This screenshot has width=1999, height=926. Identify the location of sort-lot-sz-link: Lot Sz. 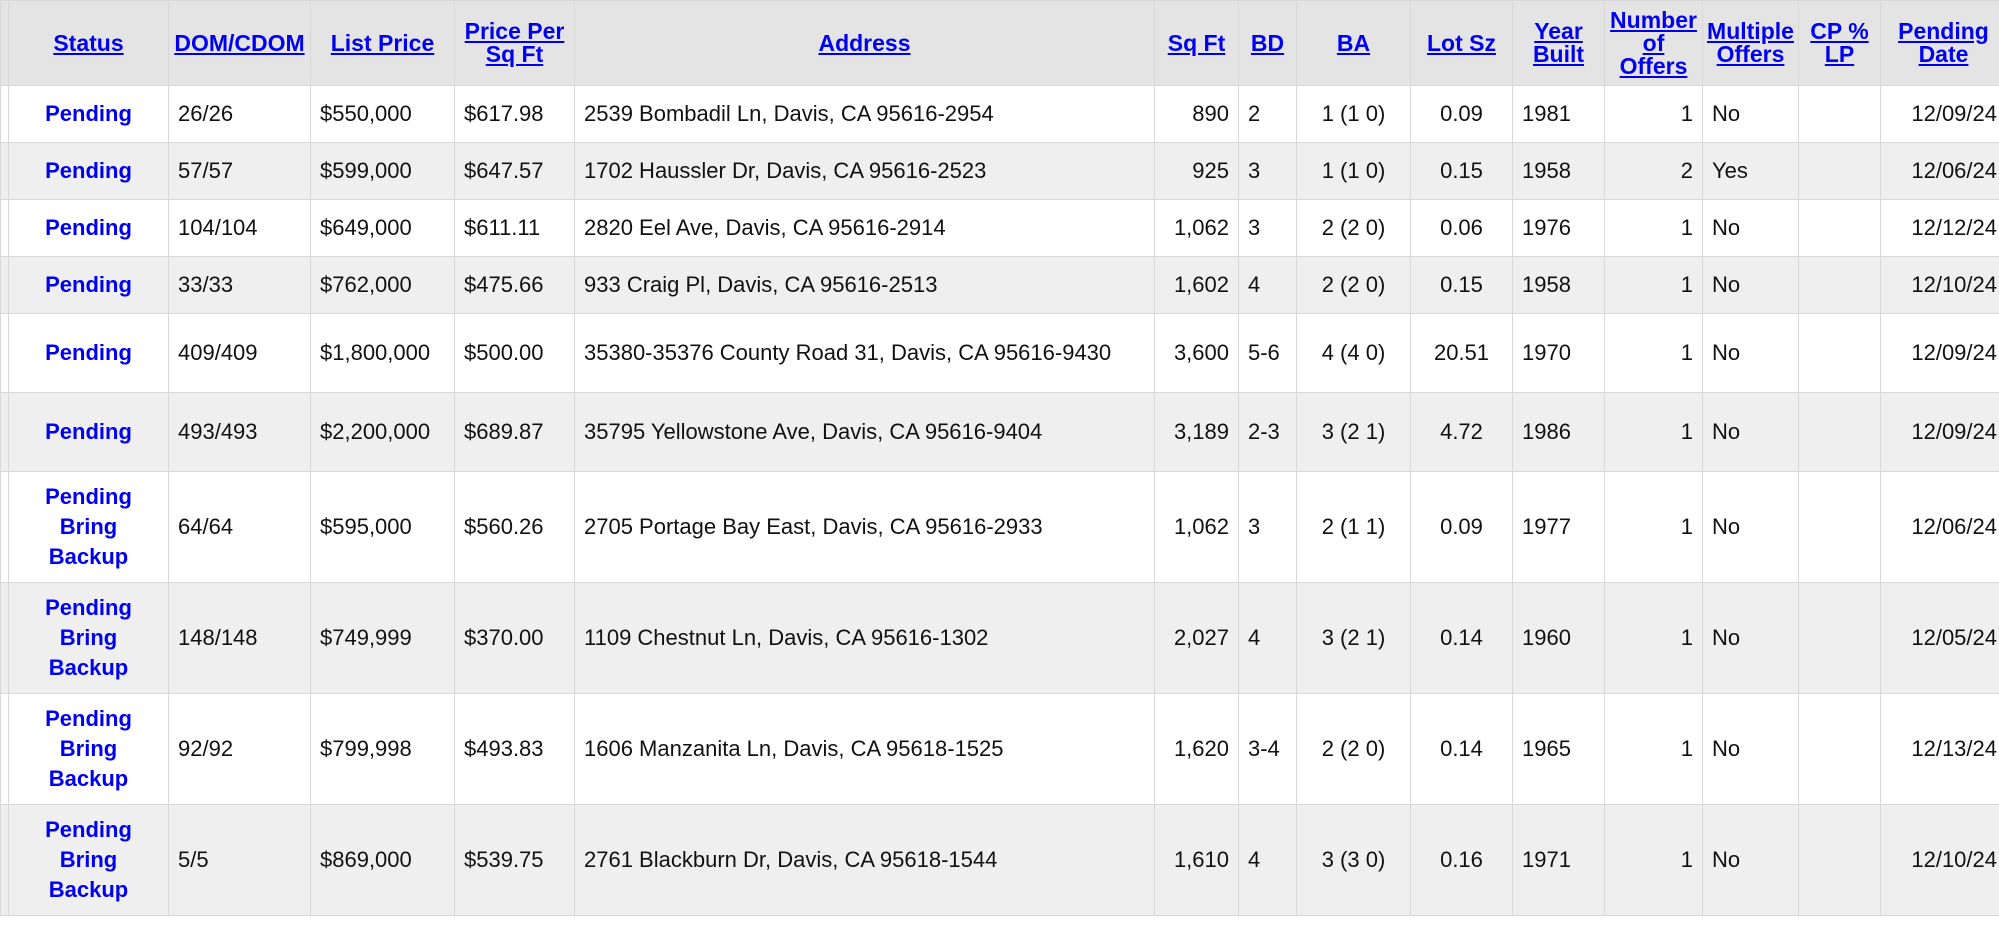
(1461, 43).